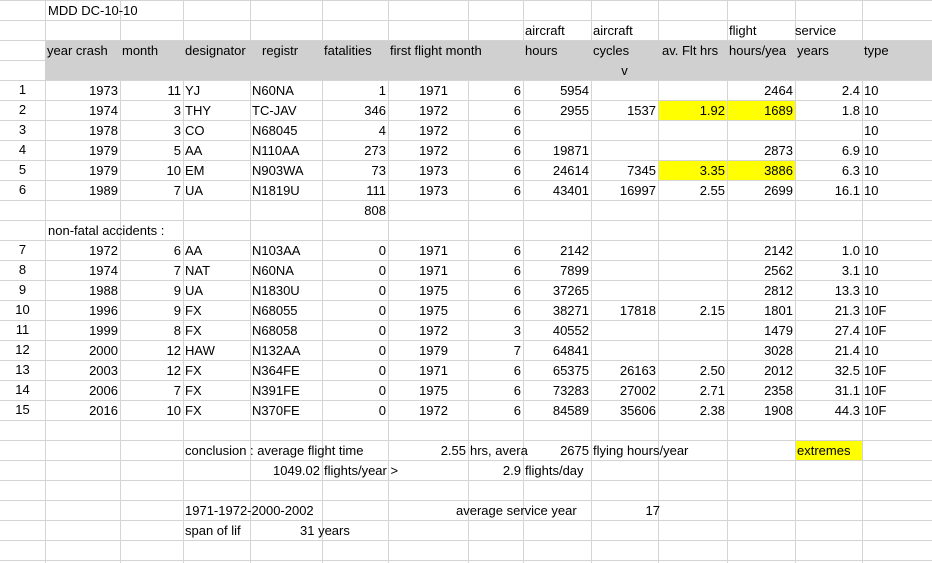 This screenshot has width=932, height=563. I want to click on header-aircraft-2: aircraft, so click(613, 30).